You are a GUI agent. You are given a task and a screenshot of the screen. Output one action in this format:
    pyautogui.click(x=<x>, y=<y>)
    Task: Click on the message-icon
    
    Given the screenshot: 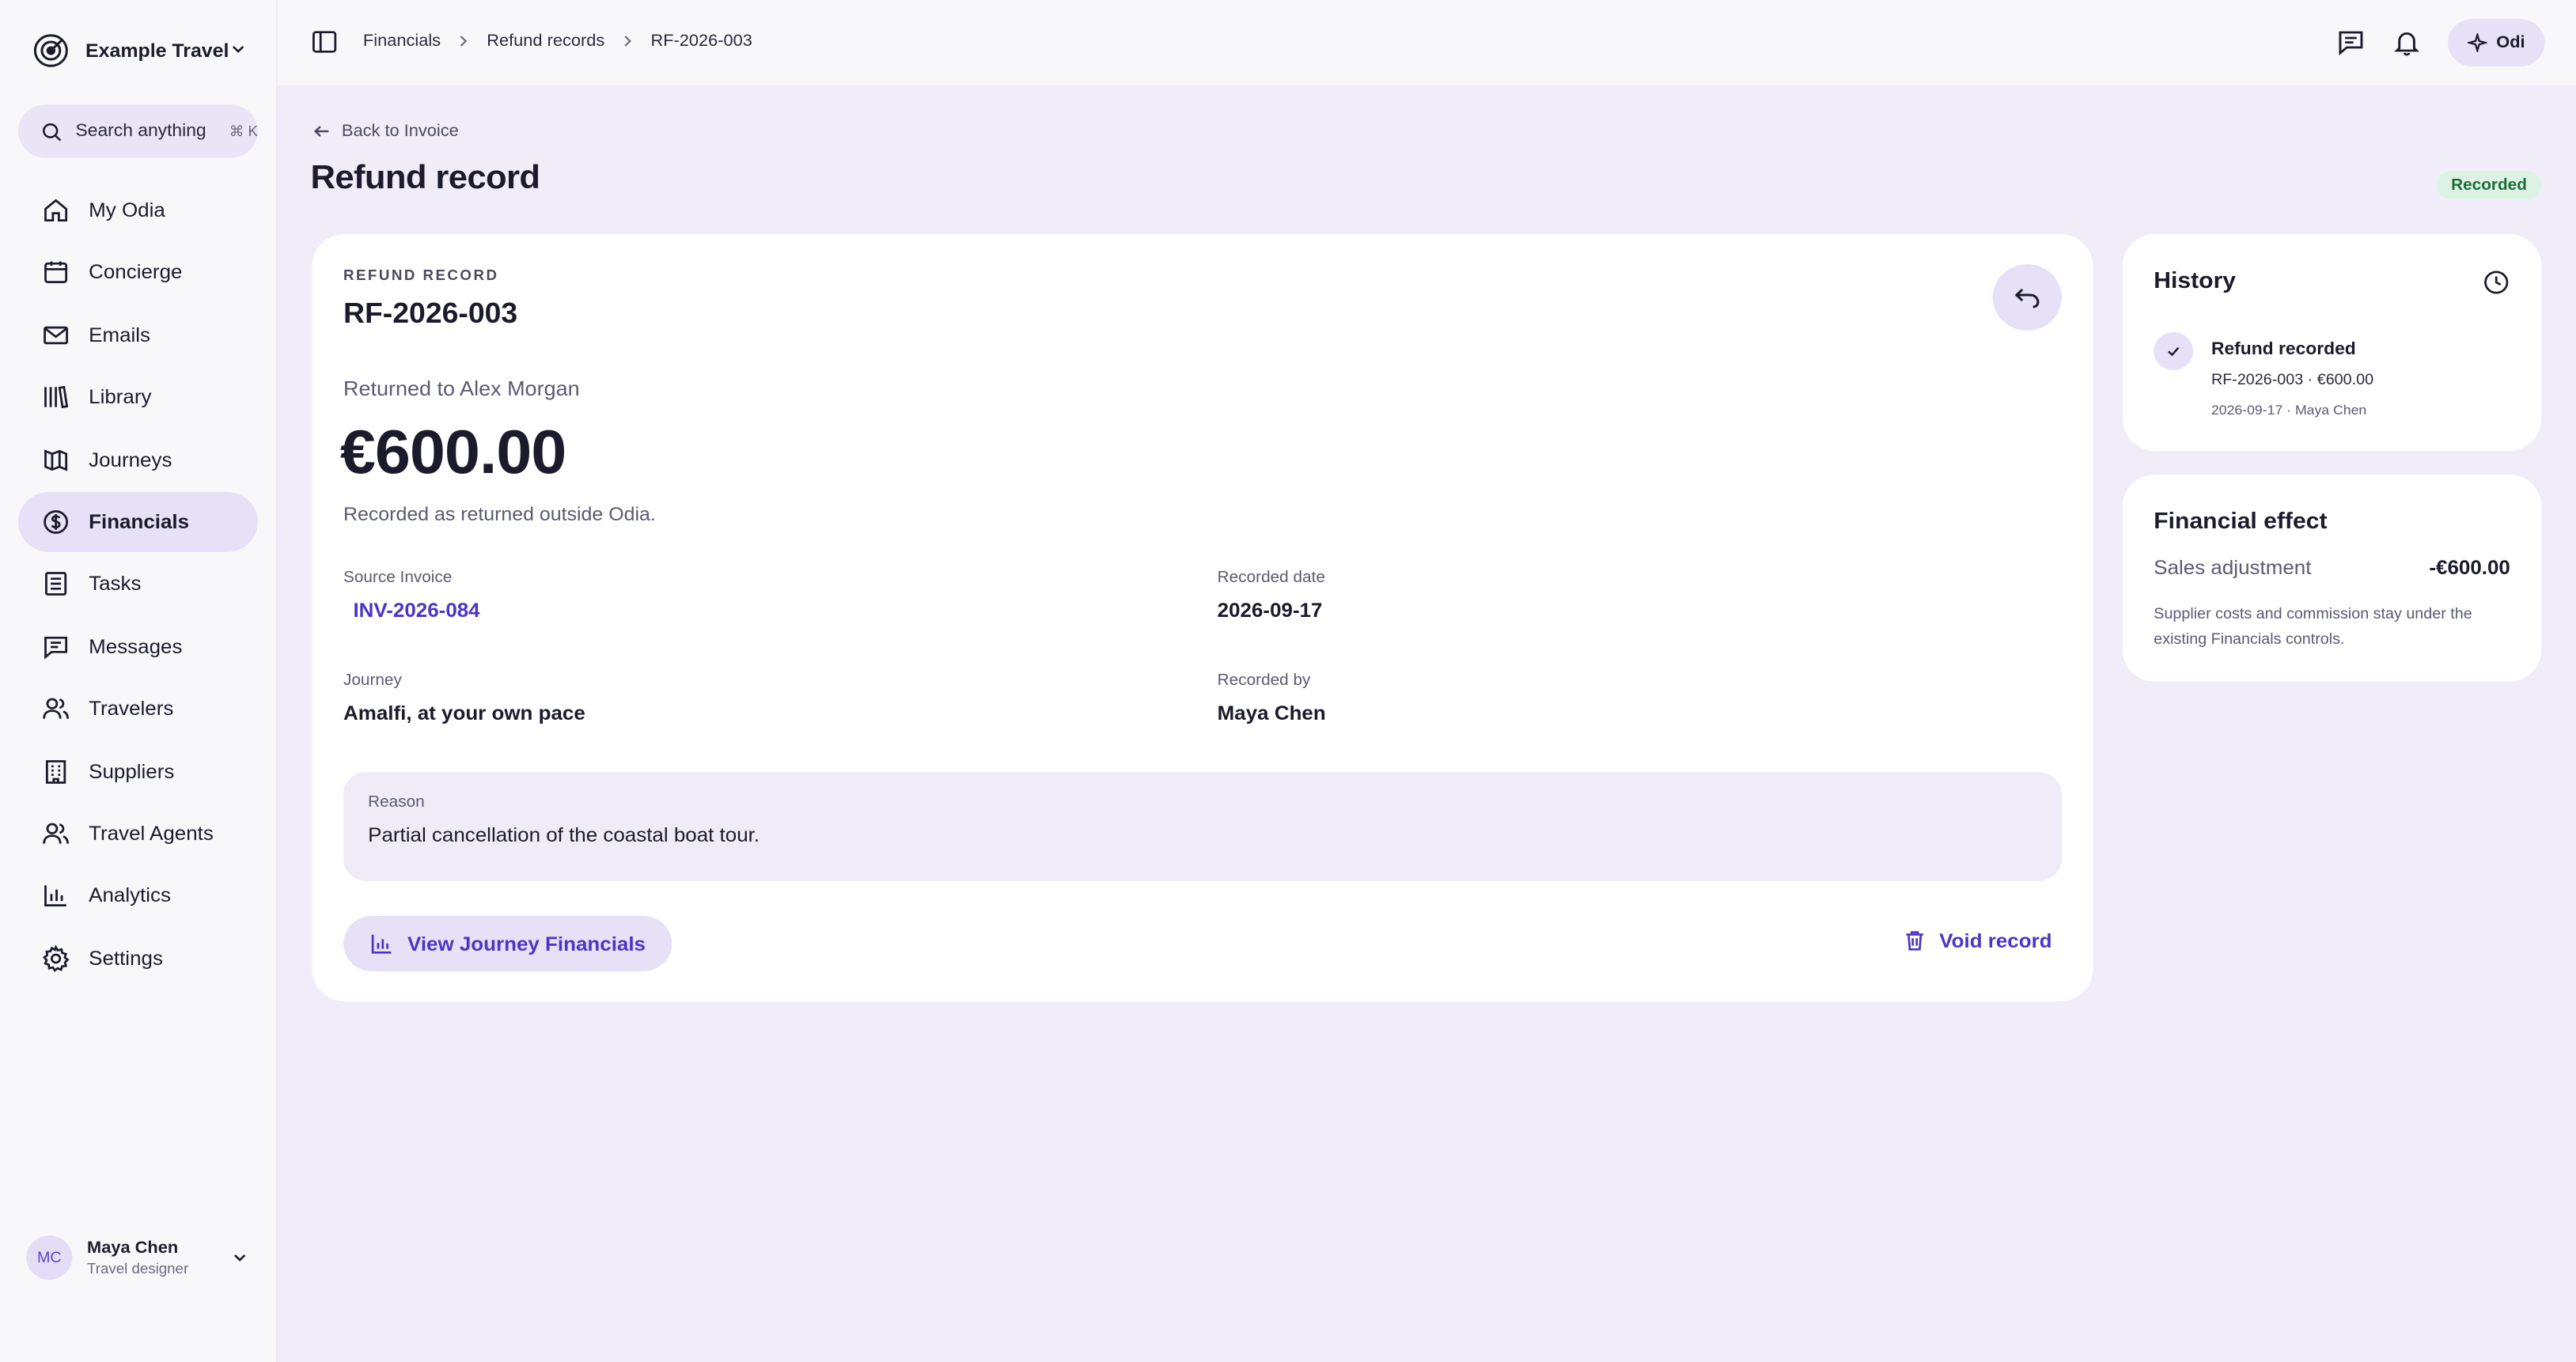 What is the action you would take?
    pyautogui.click(x=56, y=648)
    